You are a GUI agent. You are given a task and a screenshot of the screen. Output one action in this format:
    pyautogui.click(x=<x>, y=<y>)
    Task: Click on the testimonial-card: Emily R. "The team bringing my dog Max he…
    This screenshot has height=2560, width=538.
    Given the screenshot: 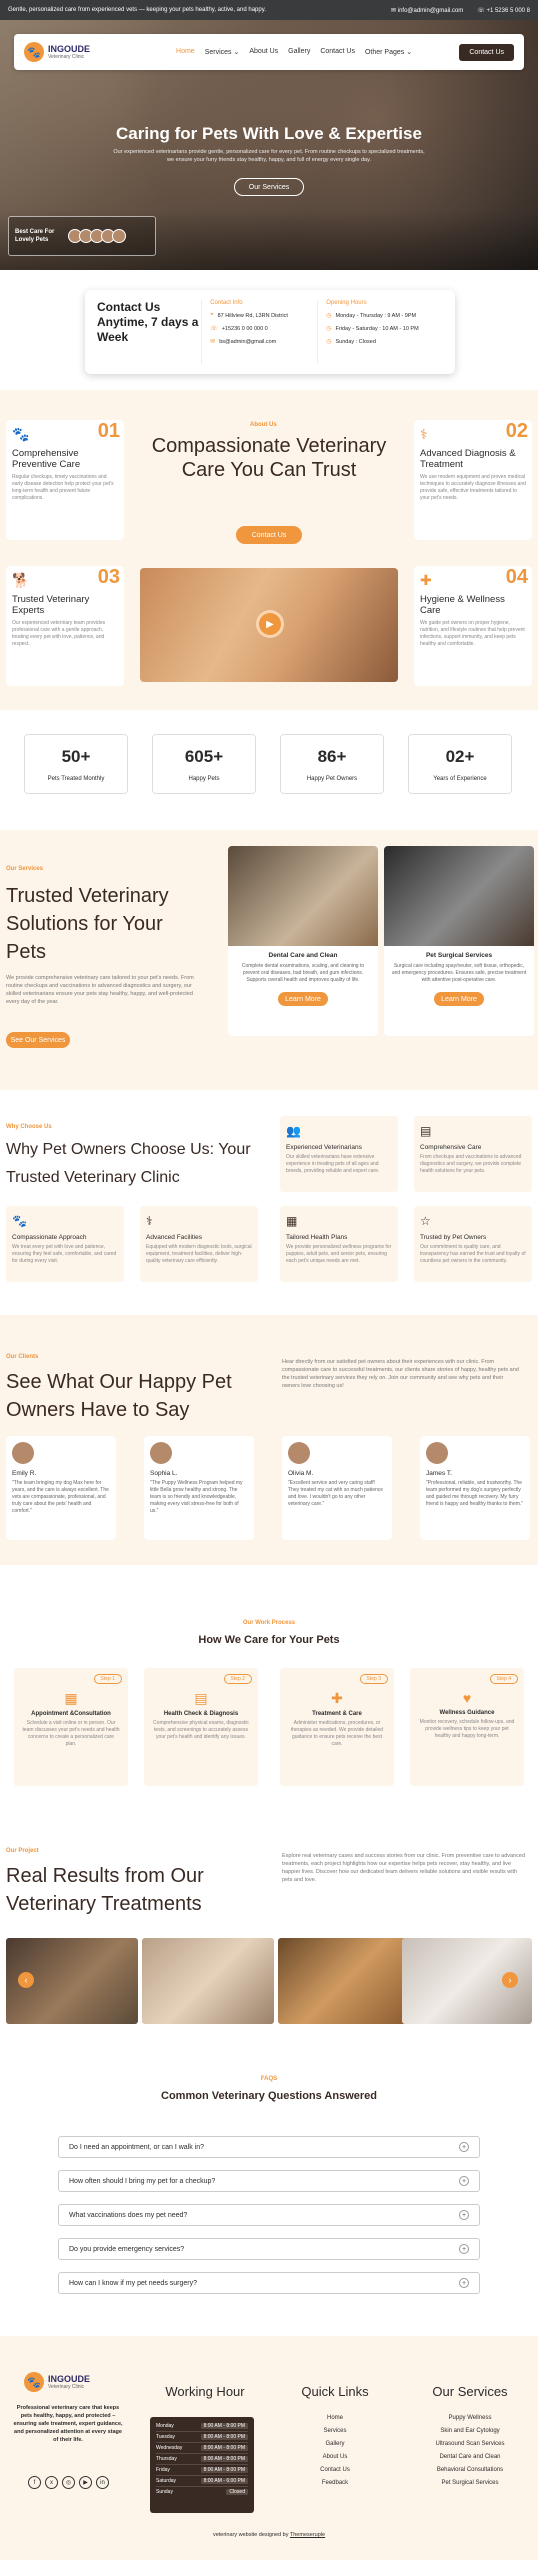 What is the action you would take?
    pyautogui.click(x=61, y=1488)
    